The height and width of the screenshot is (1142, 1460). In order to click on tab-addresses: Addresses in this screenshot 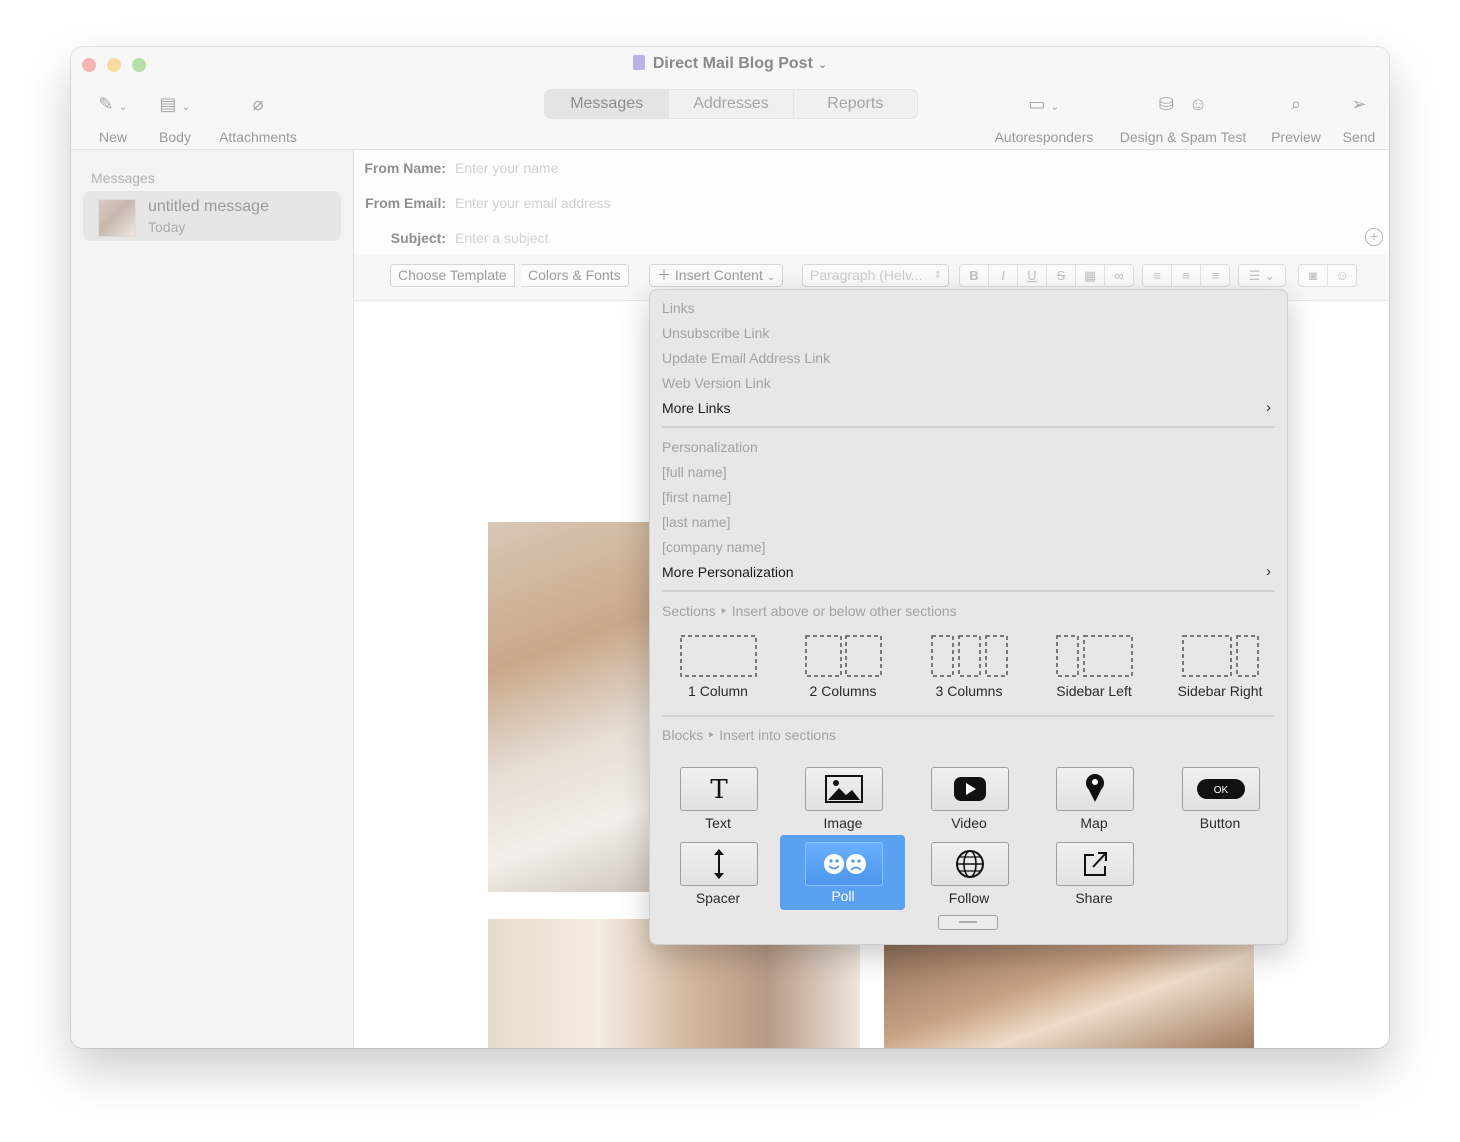, I will do `click(730, 104)`.